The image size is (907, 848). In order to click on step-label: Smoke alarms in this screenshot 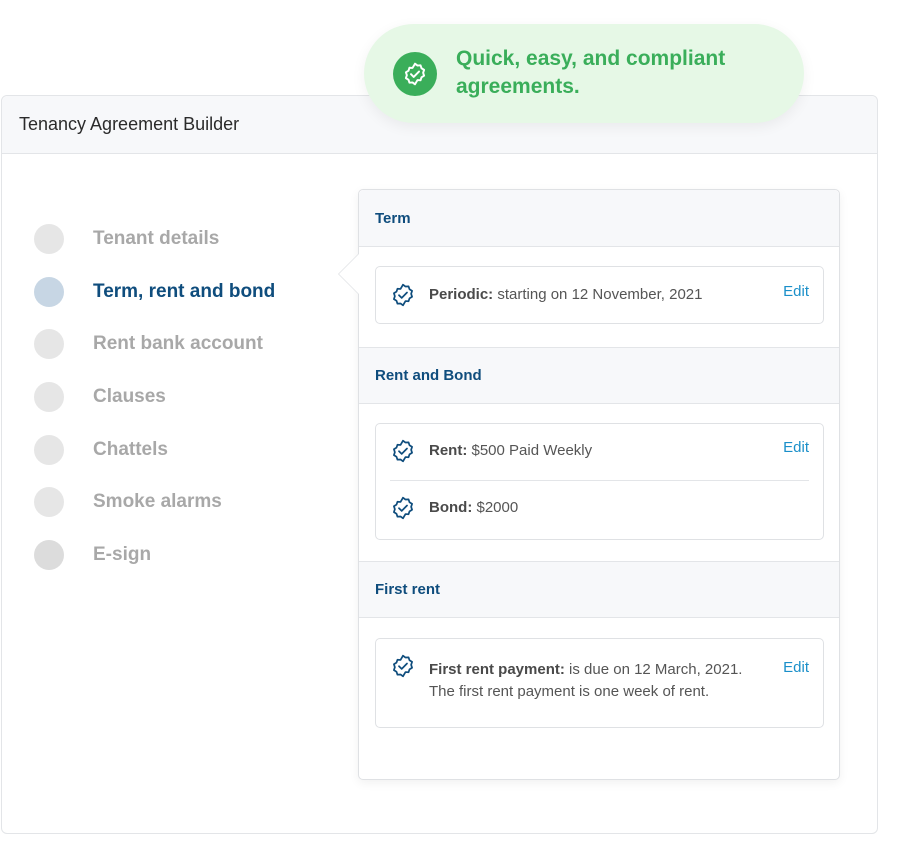, I will do `click(157, 502)`.